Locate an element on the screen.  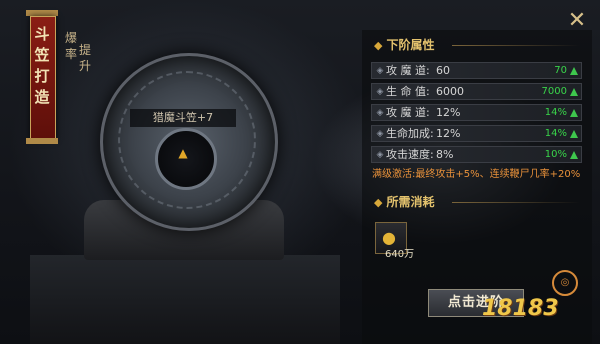
banner-title: 斗笠打造 is located at coordinates (42, 65).